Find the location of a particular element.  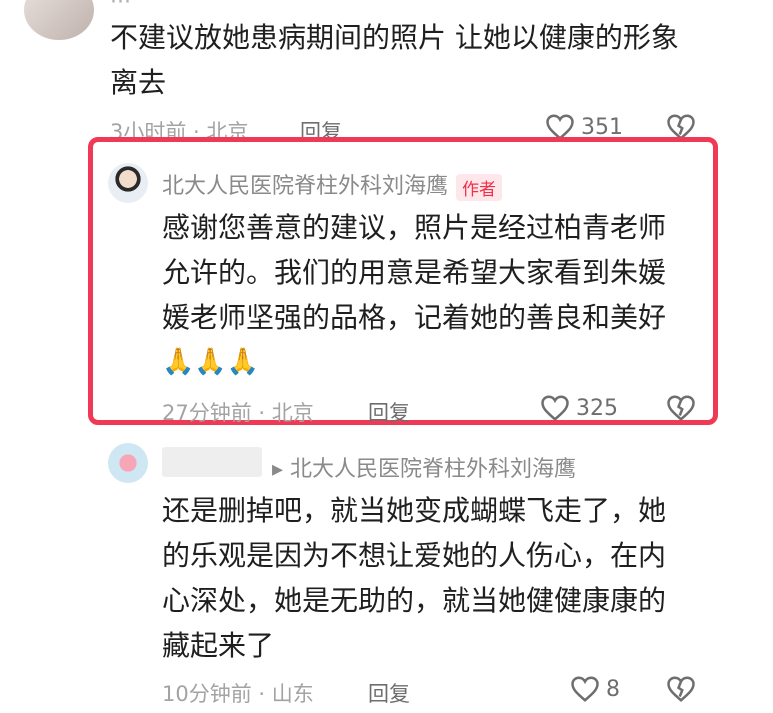

comment-text: 不建议放她患病期间的照片 让她以健康的形象 离去 is located at coordinates (394, 60).